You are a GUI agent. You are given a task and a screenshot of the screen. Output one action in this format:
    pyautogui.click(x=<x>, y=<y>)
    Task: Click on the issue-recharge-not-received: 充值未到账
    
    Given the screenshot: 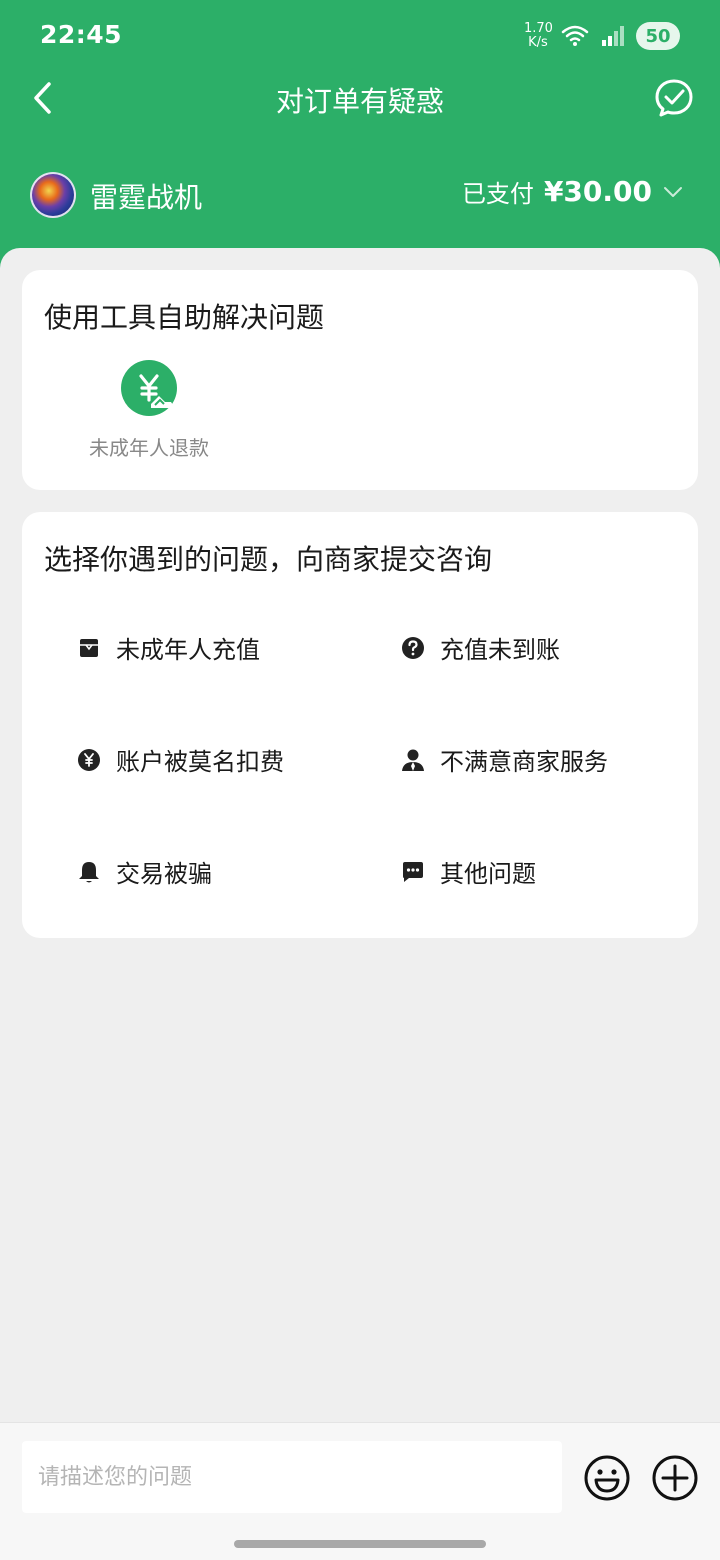 What is the action you would take?
    pyautogui.click(x=480, y=647)
    